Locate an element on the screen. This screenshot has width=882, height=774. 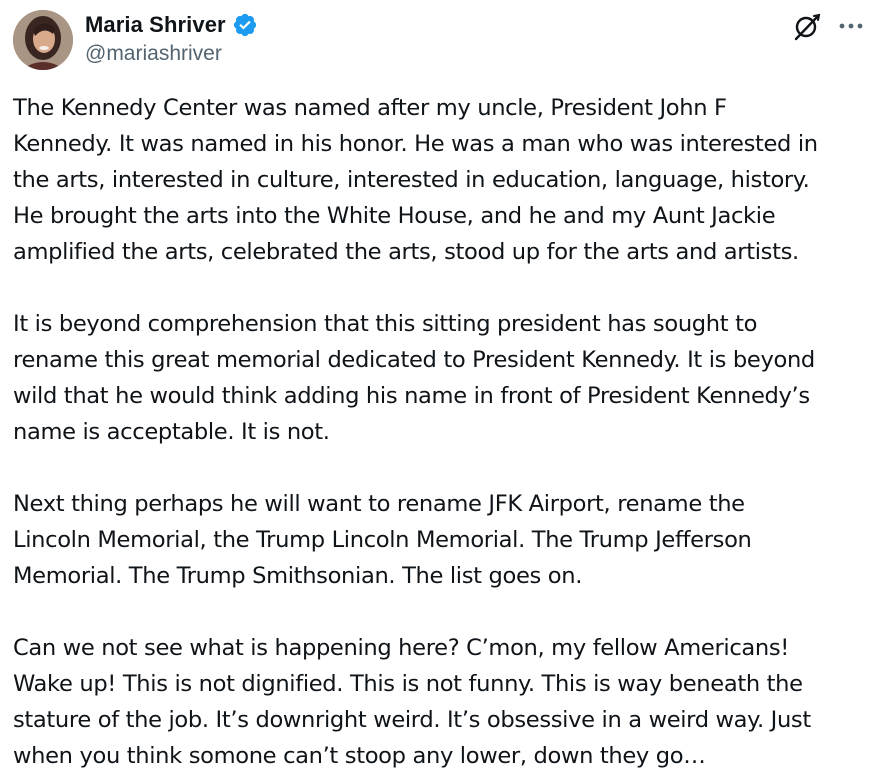
name-row: Maria Shriver is located at coordinates (171, 25).